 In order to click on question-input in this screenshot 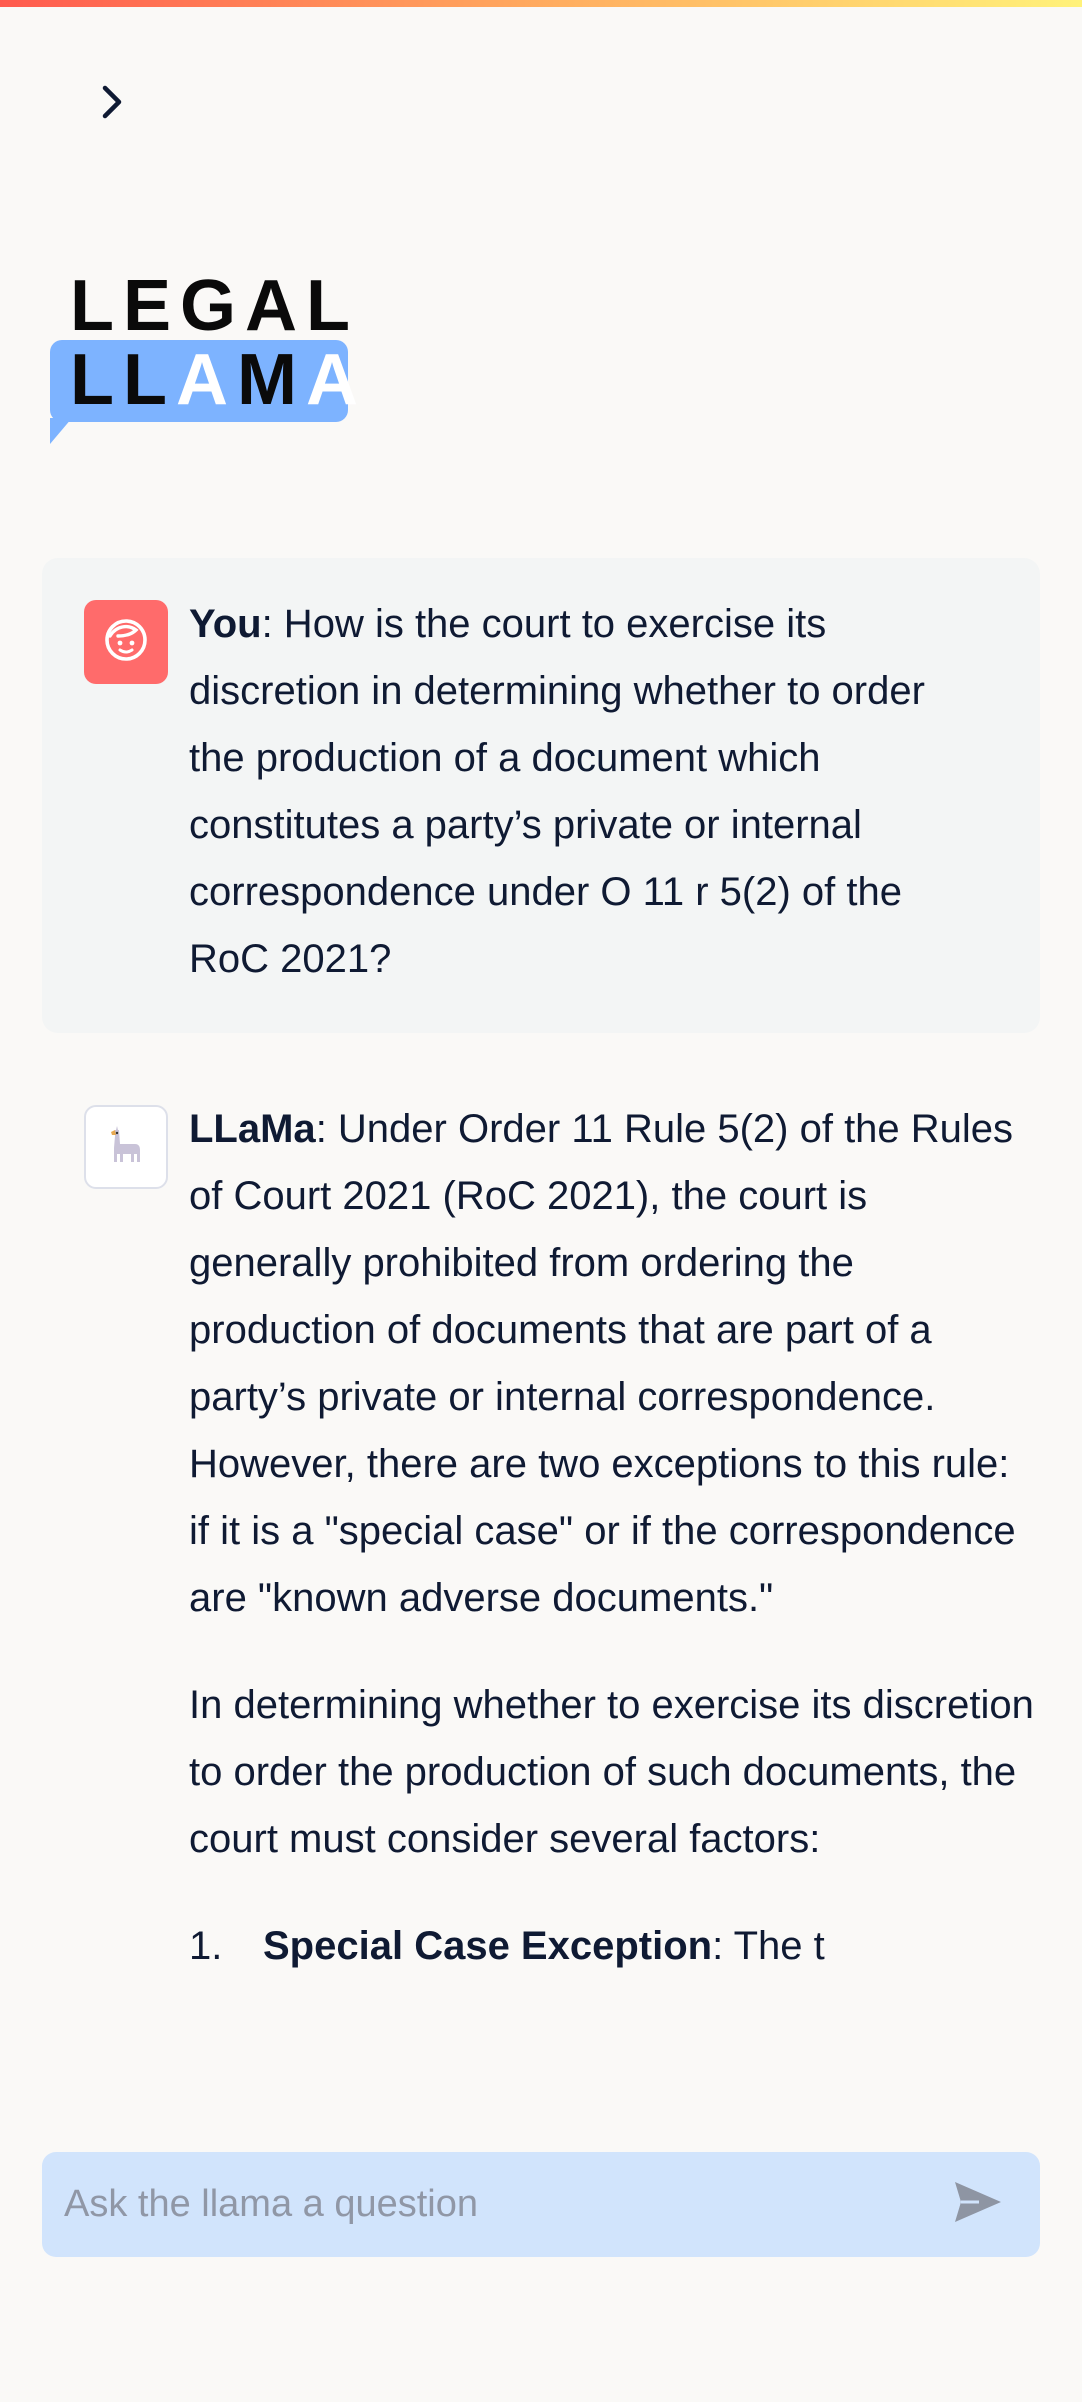, I will do `click(490, 2204)`.